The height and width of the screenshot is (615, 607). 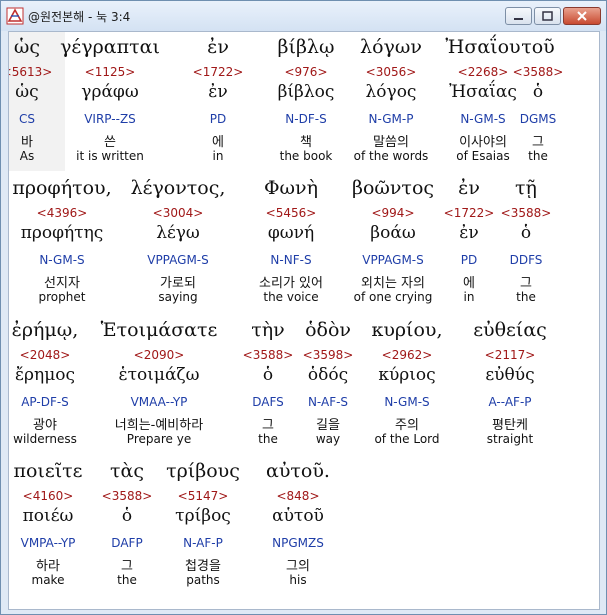 I want to click on morph-code: AP-DF-S, so click(x=45, y=402).